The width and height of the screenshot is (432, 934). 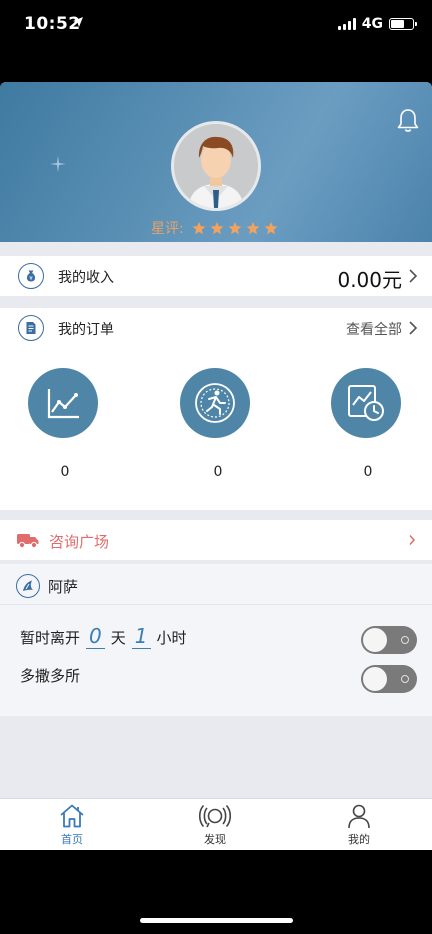 I want to click on rating: 星评:, so click(x=214, y=228).